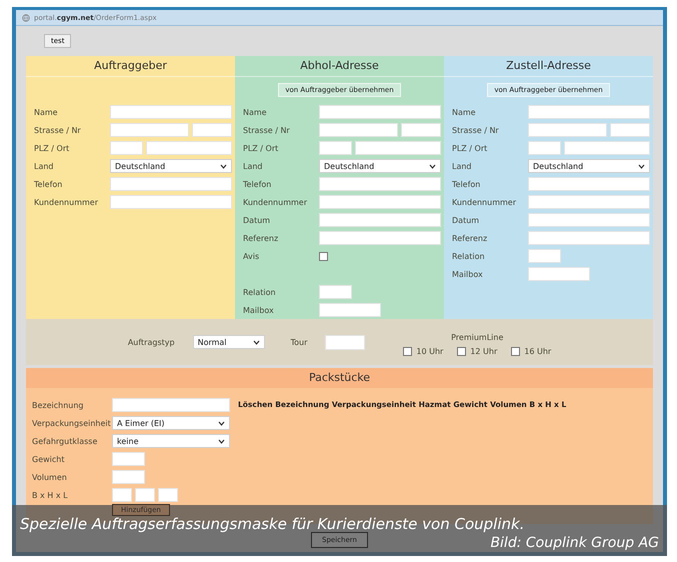  Describe the element at coordinates (228, 342) in the screenshot. I see `order-type-dropdown: Normal` at that location.